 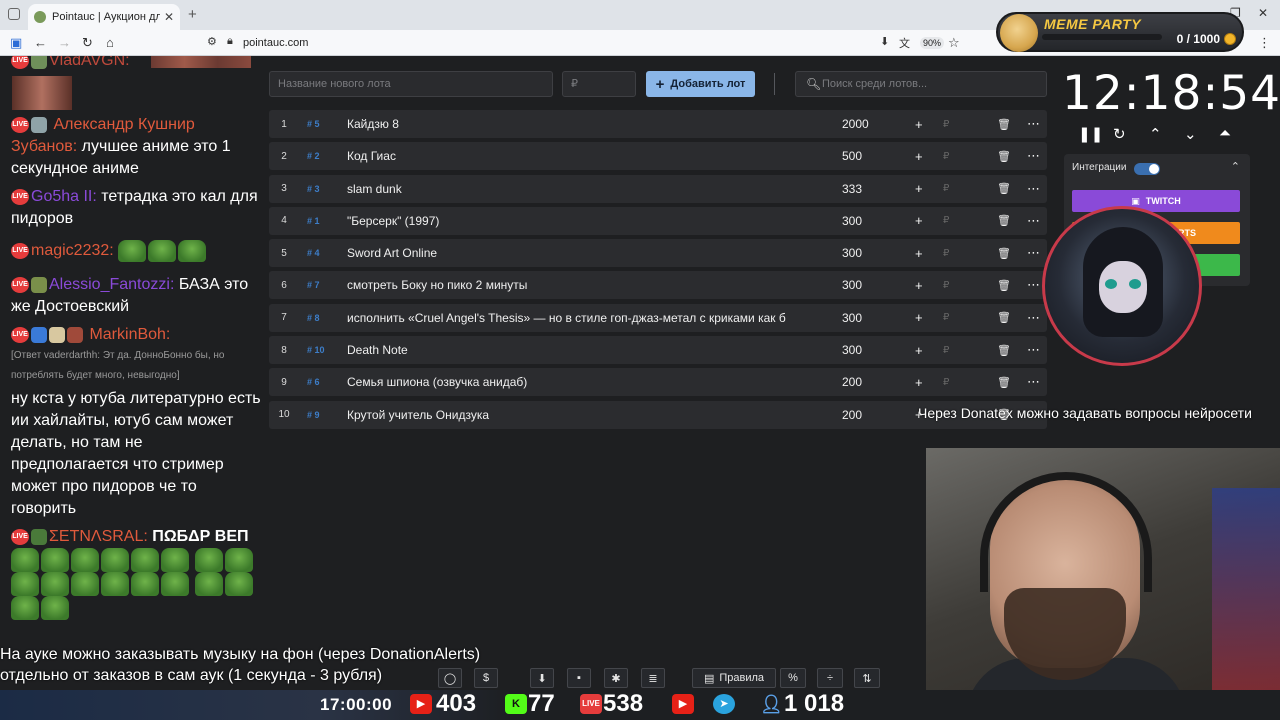 What do you see at coordinates (313, 285) in the screenshot?
I see `lot-fast-id: # 7` at bounding box center [313, 285].